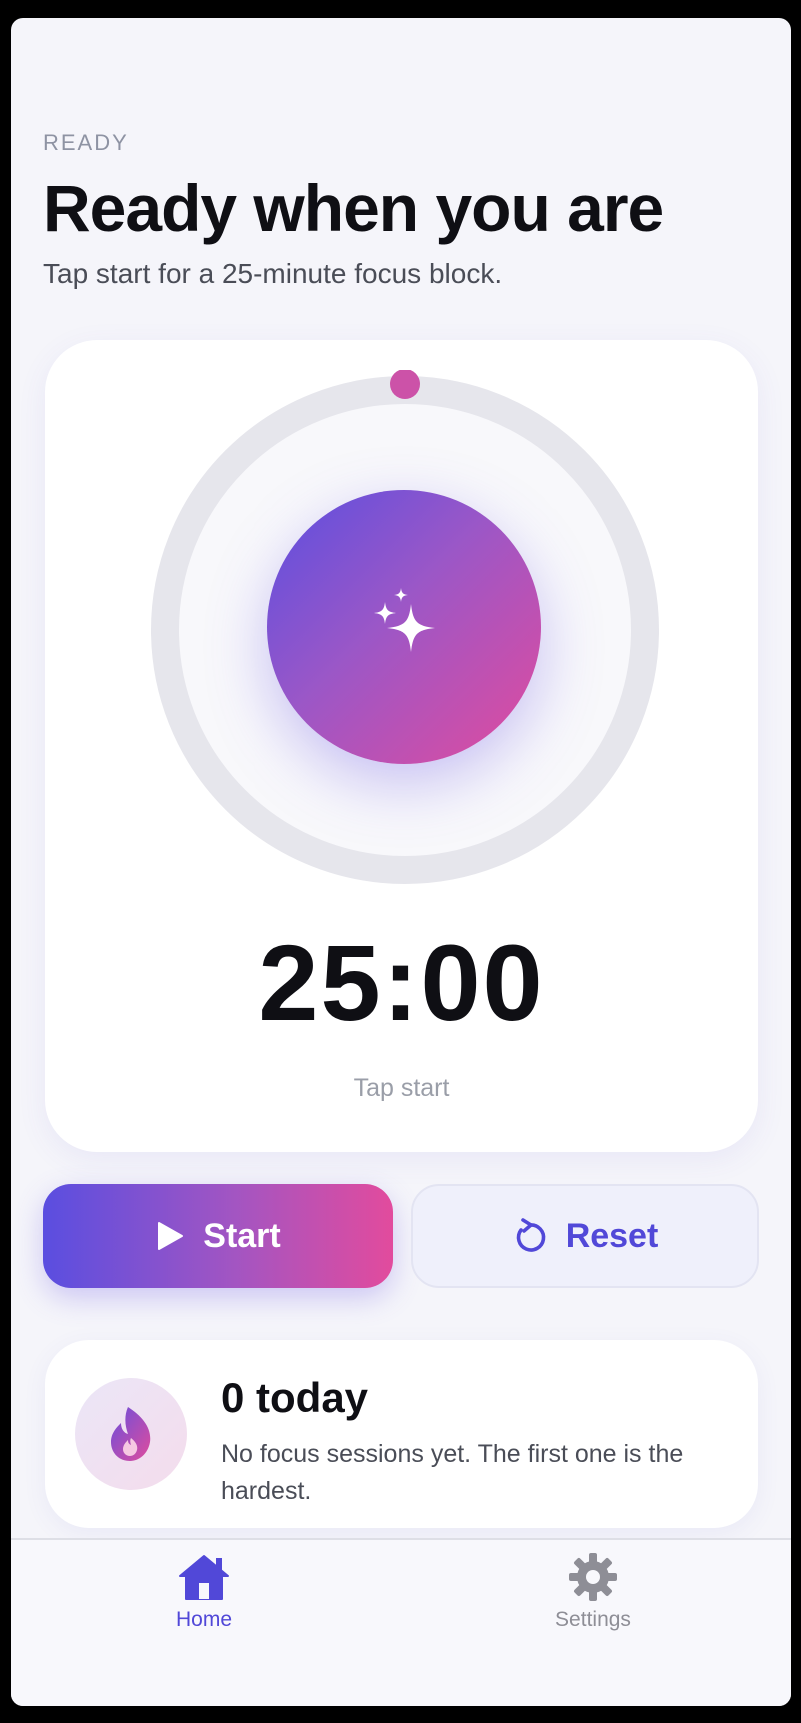 Image resolution: width=801 pixels, height=1723 pixels. I want to click on start-button: Start, so click(218, 1236).